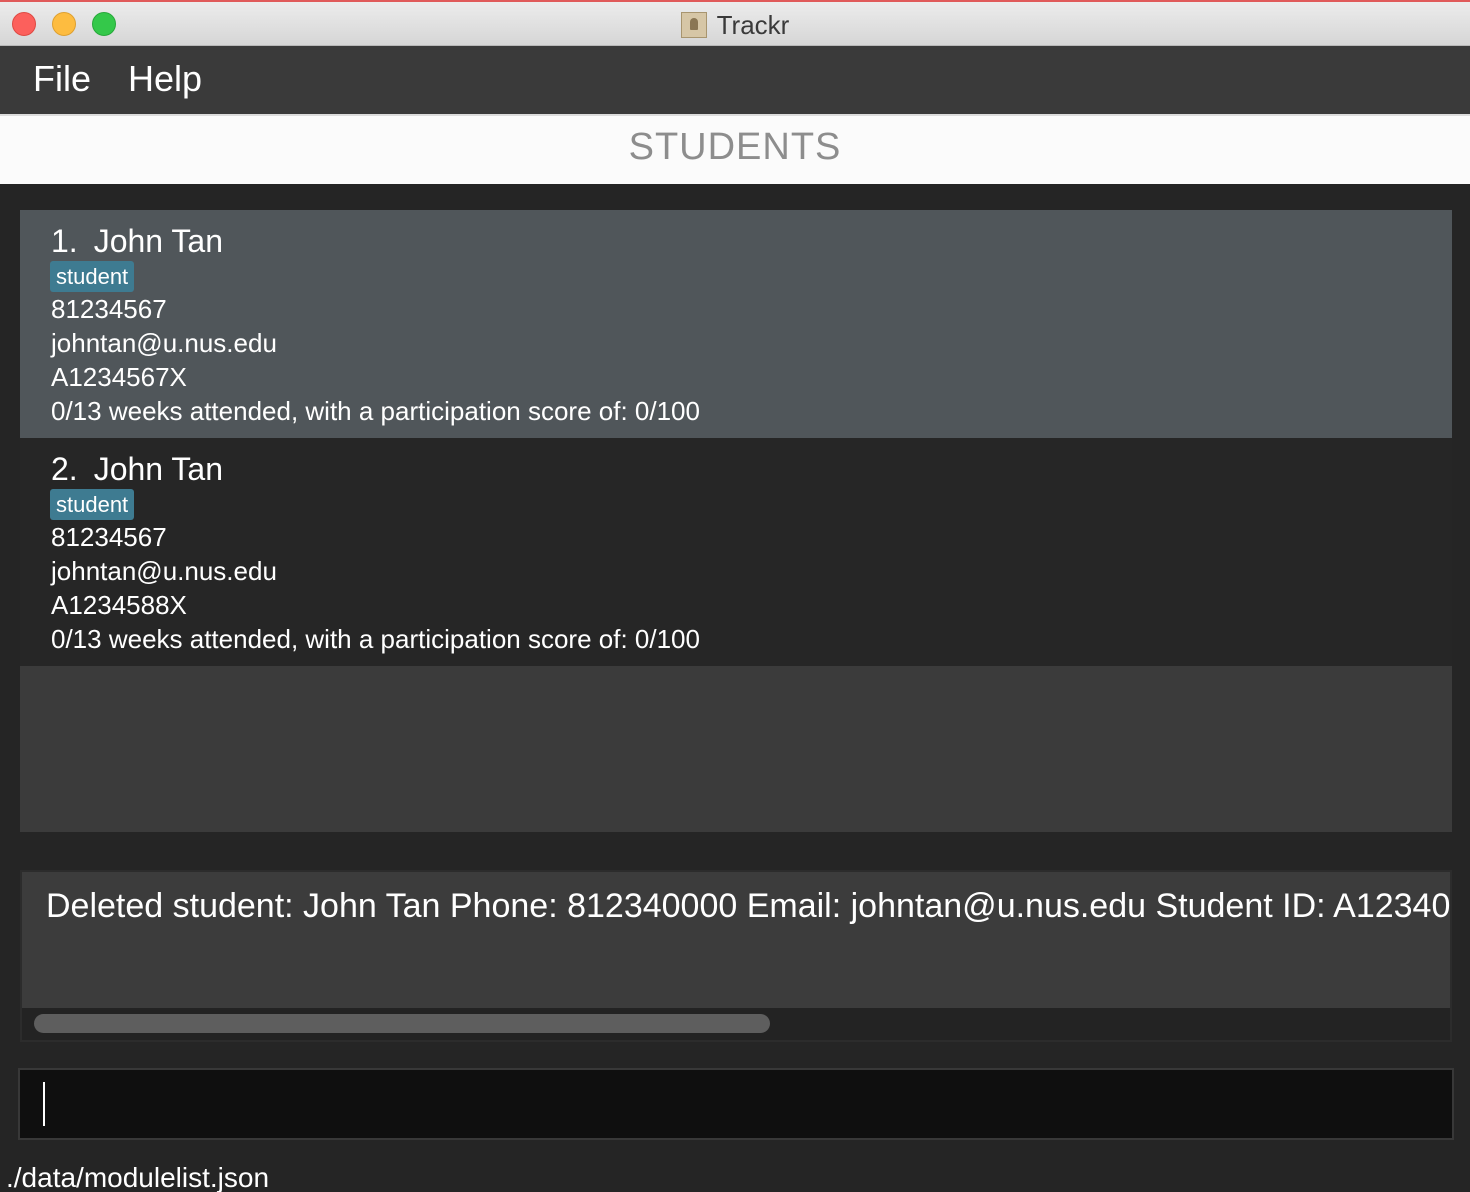 Image resolution: width=1470 pixels, height=1192 pixels. I want to click on student-name-line: 1. John Tan, so click(137, 241).